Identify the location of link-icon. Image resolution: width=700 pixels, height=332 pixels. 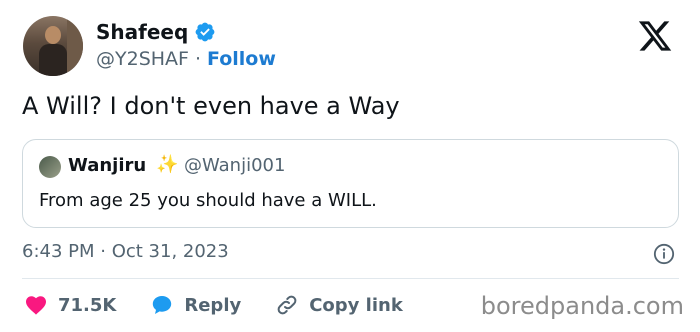
(287, 305).